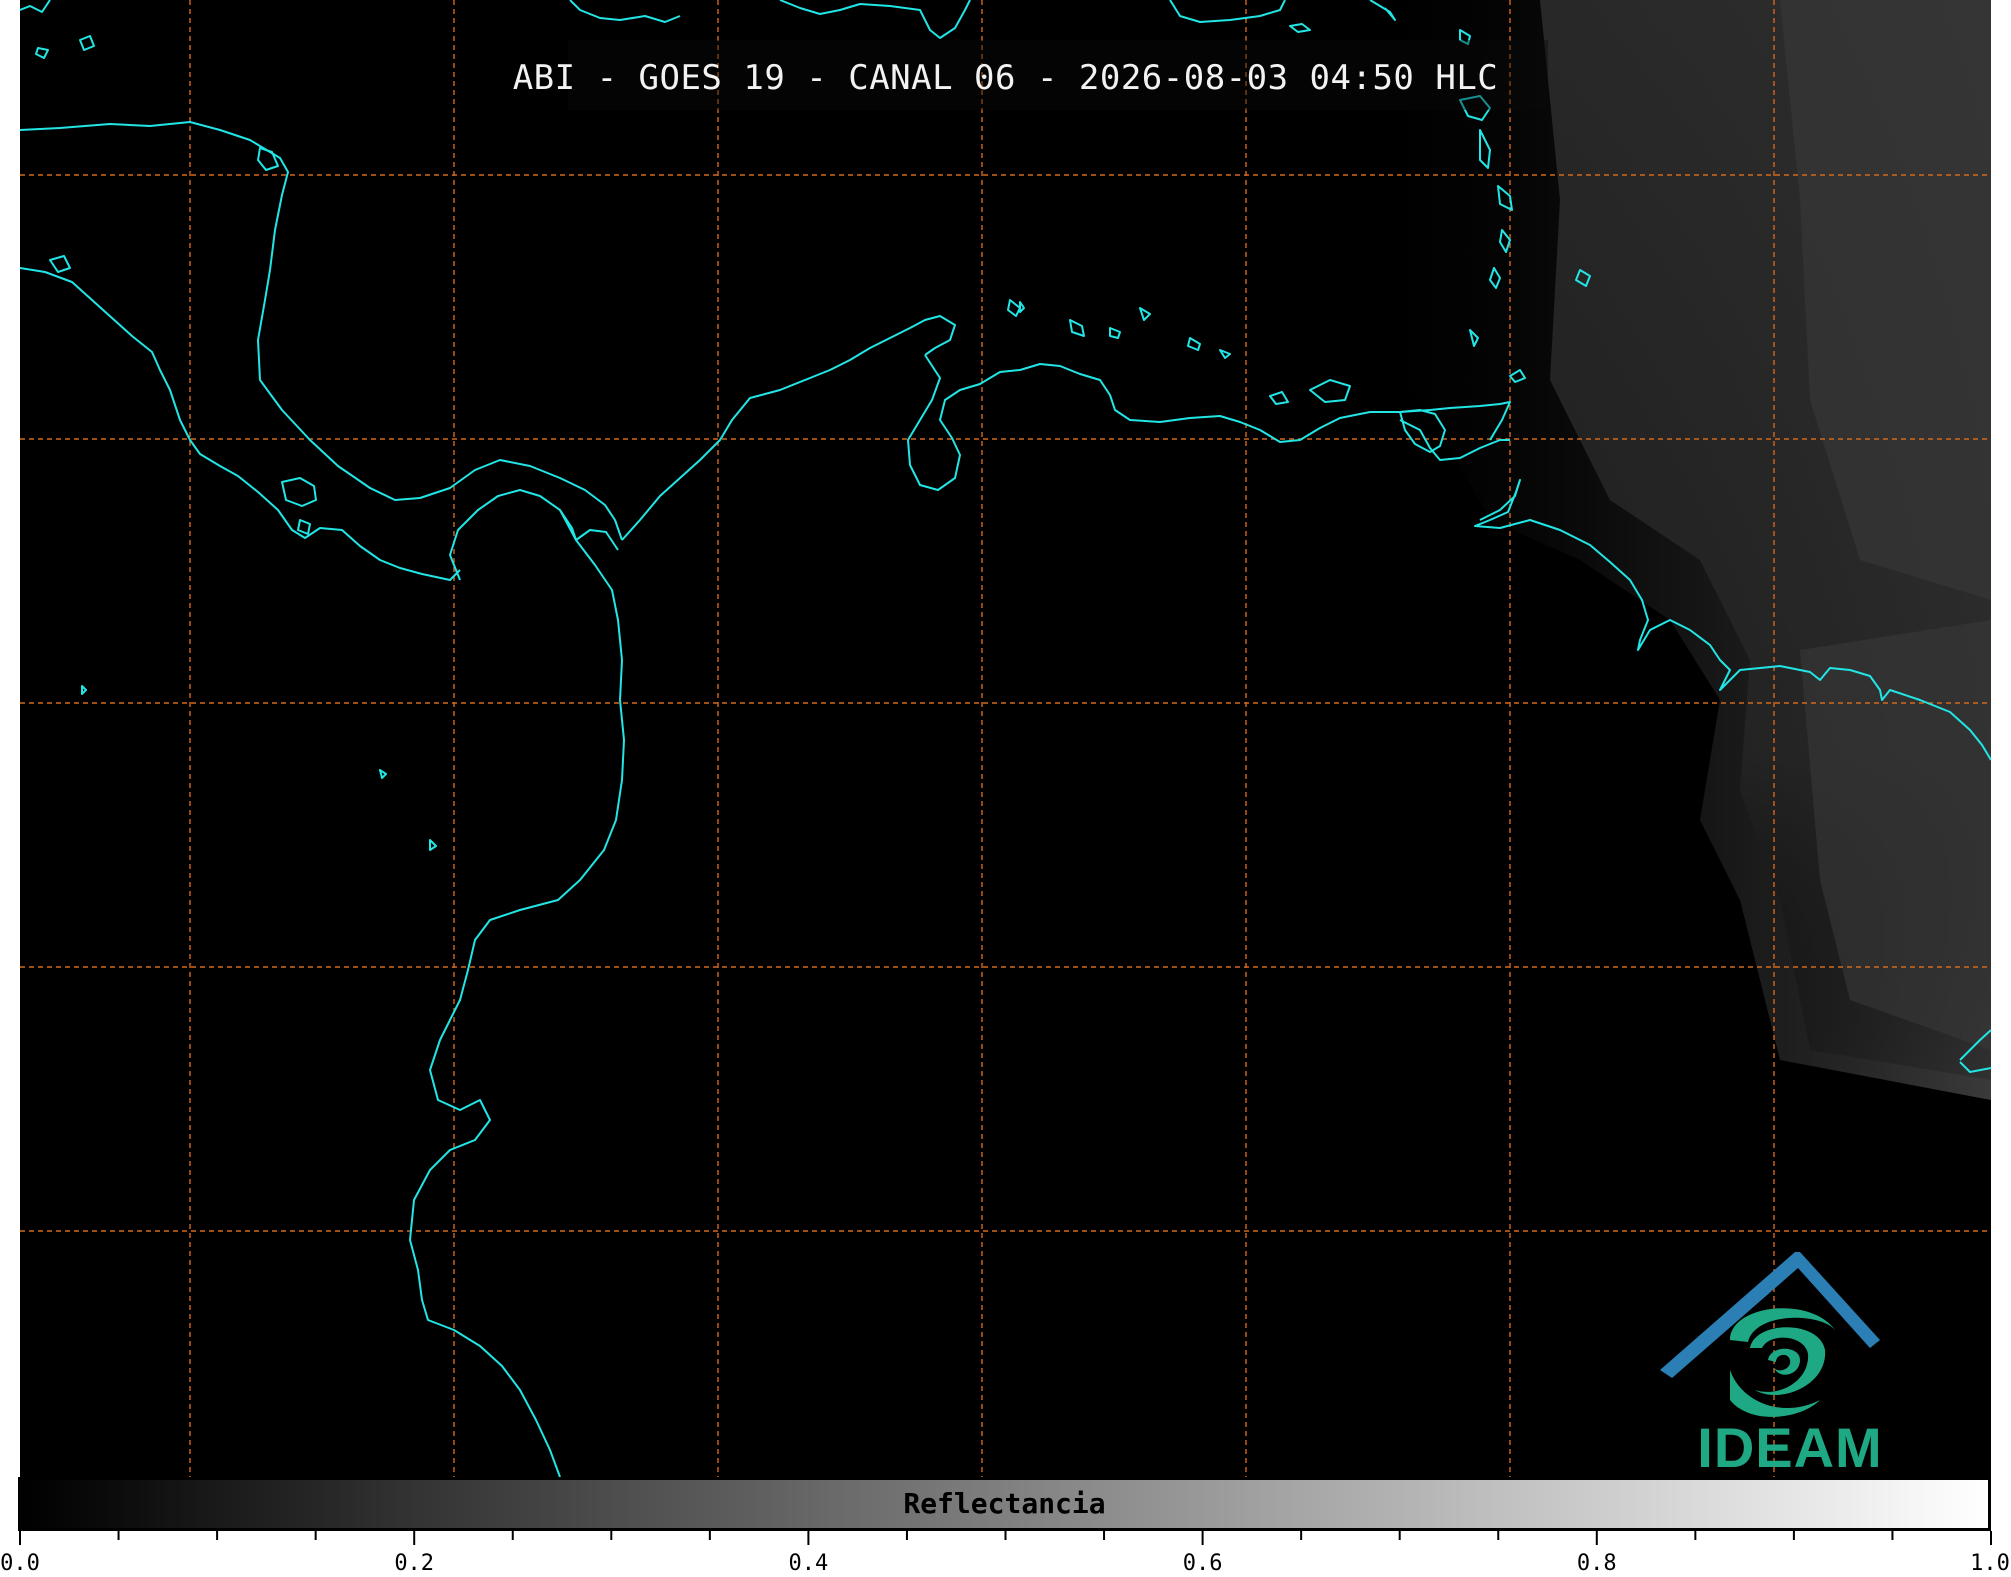  I want to click on colorbar-tick-label: 0.0, so click(20, 1563).